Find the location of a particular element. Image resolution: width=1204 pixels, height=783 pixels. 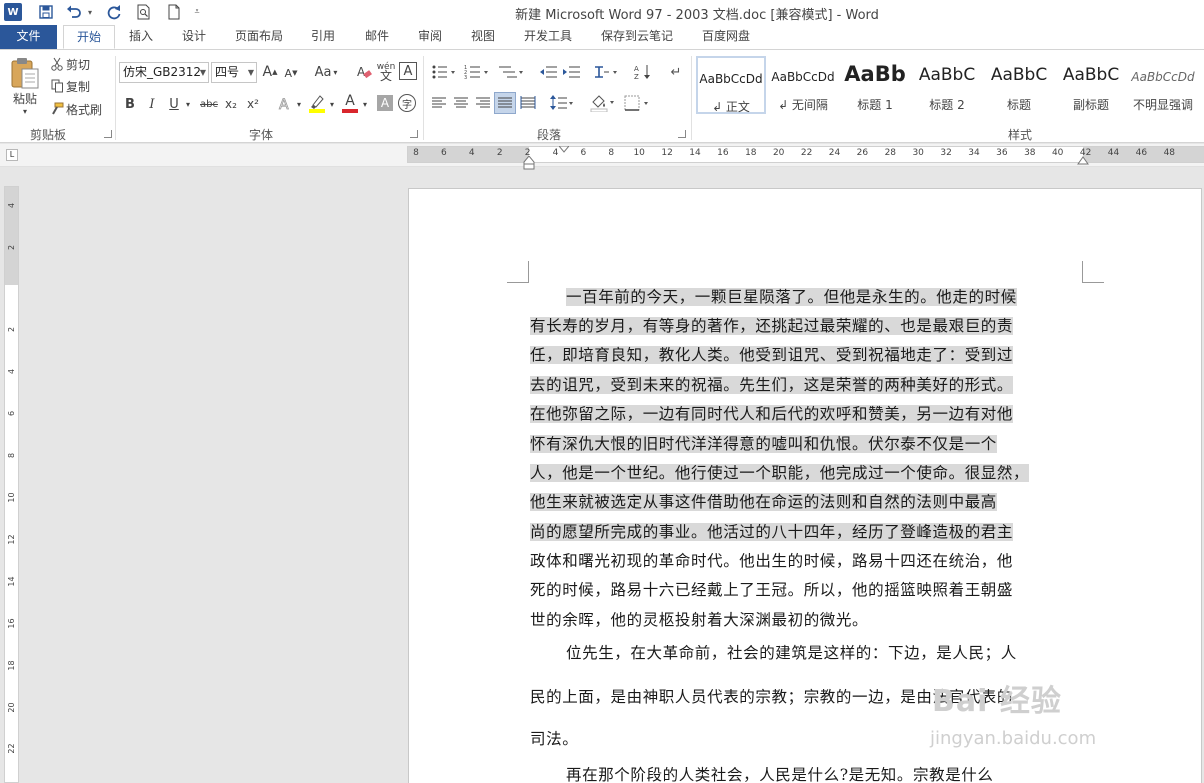

style-name: 标题 2 is located at coordinates (947, 105).